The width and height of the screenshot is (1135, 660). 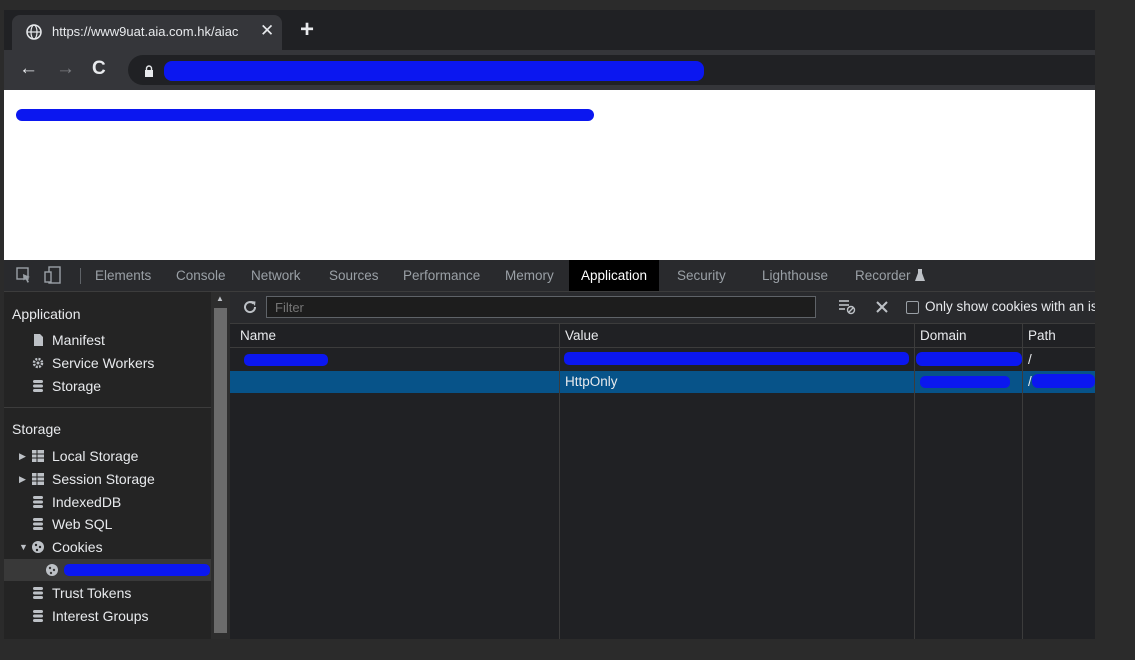 What do you see at coordinates (149, 71) in the screenshot?
I see `lock-icon` at bounding box center [149, 71].